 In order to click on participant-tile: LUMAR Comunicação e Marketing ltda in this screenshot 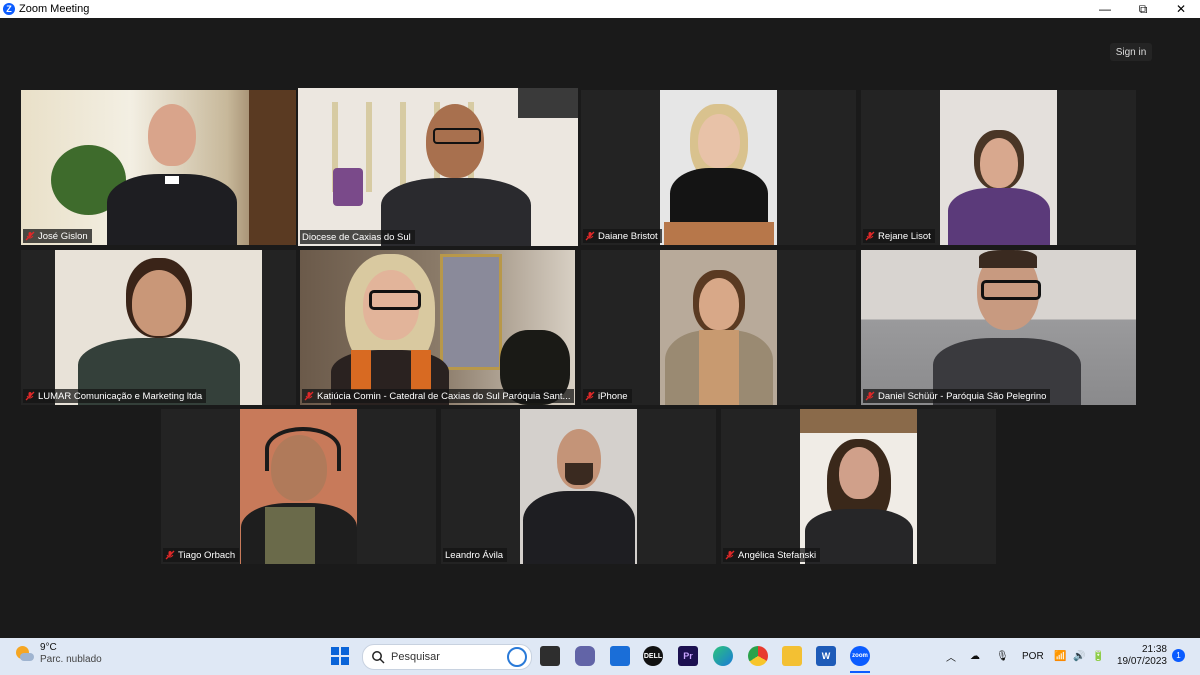, I will do `click(158, 327)`.